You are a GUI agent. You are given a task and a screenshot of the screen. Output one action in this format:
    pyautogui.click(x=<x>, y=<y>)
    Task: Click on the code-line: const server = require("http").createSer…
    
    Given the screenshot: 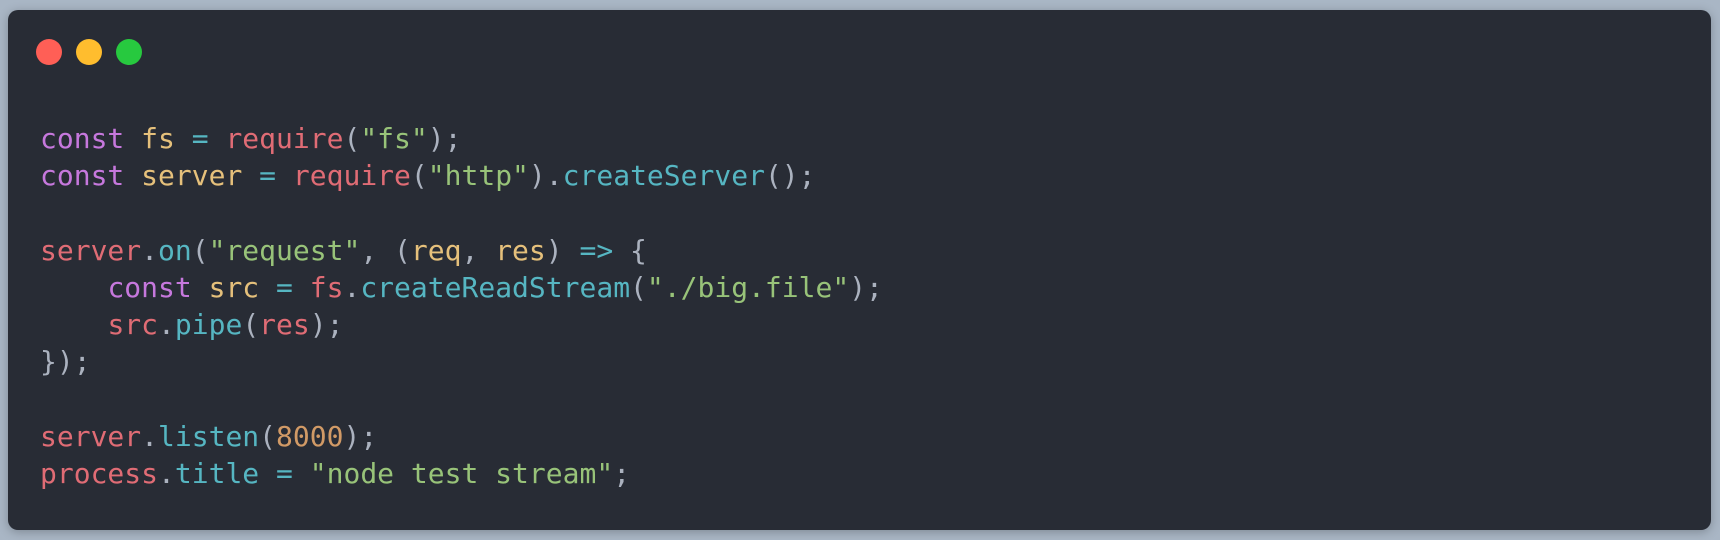 What is the action you would take?
    pyautogui.click(x=461, y=175)
    